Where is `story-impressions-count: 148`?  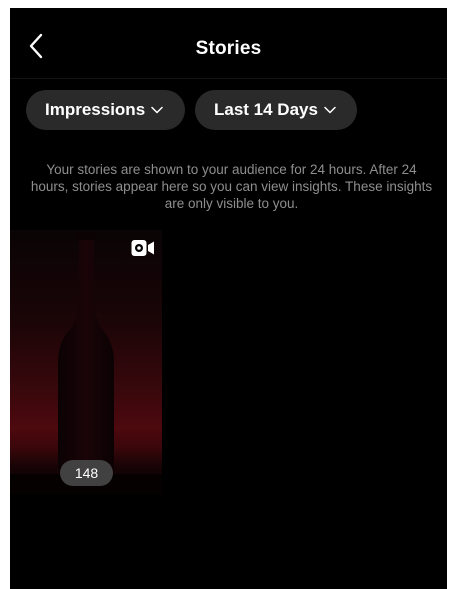
story-impressions-count: 148 is located at coordinates (86, 473).